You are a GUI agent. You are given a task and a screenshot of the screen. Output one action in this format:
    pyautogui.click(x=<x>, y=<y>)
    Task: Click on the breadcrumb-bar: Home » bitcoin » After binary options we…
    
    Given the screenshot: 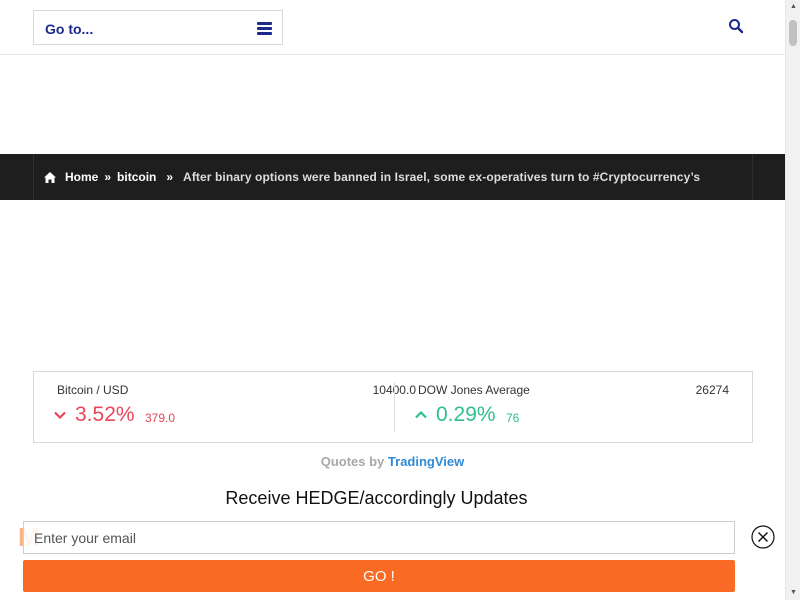 What is the action you would take?
    pyautogui.click(x=392, y=177)
    